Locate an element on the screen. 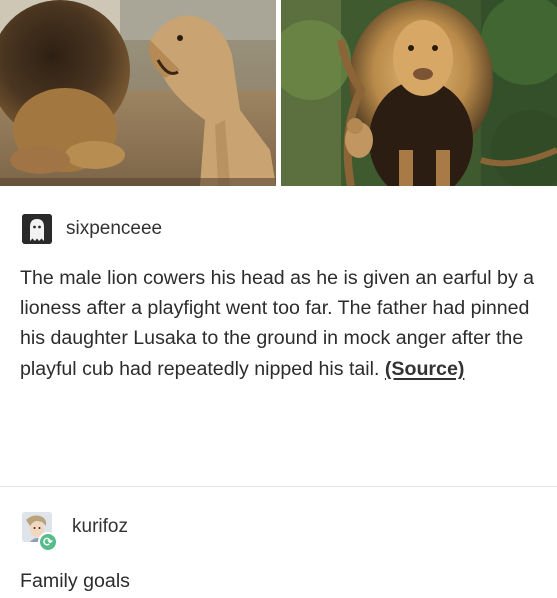  divider is located at coordinates (278, 486).